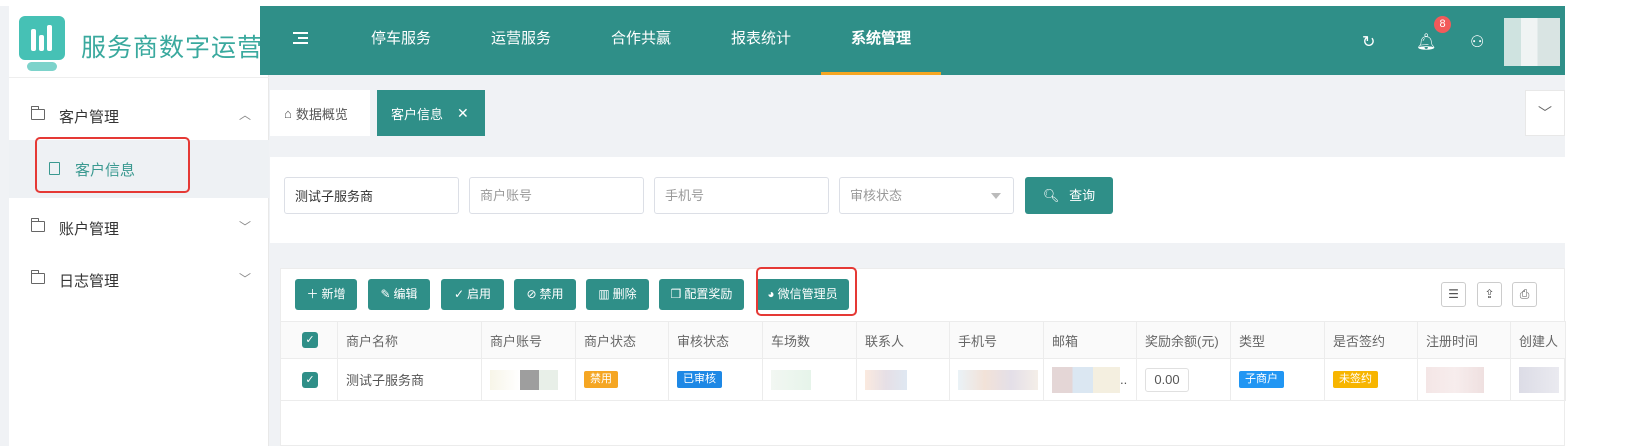 Image resolution: width=1625 pixels, height=446 pixels. Describe the element at coordinates (1532, 42) in the screenshot. I see `avatar` at that location.